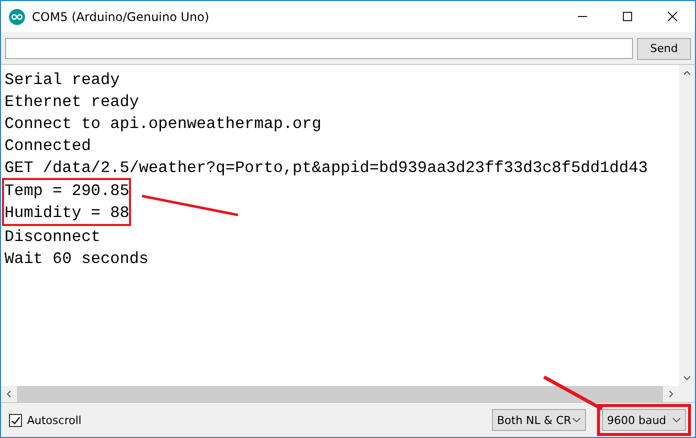 This screenshot has width=696, height=438. Describe the element at coordinates (163, 124) in the screenshot. I see `output-line: Connect to api.openweathermap.org` at that location.